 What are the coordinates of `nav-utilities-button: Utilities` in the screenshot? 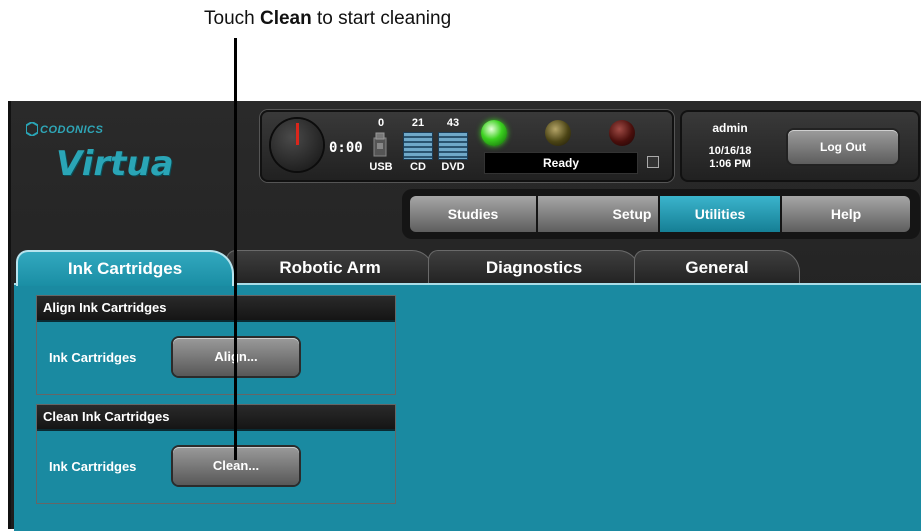 It's located at (720, 214).